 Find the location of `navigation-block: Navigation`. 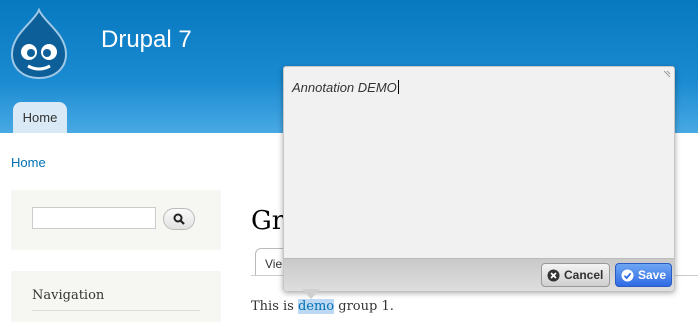

navigation-block: Navigation is located at coordinates (116, 296).